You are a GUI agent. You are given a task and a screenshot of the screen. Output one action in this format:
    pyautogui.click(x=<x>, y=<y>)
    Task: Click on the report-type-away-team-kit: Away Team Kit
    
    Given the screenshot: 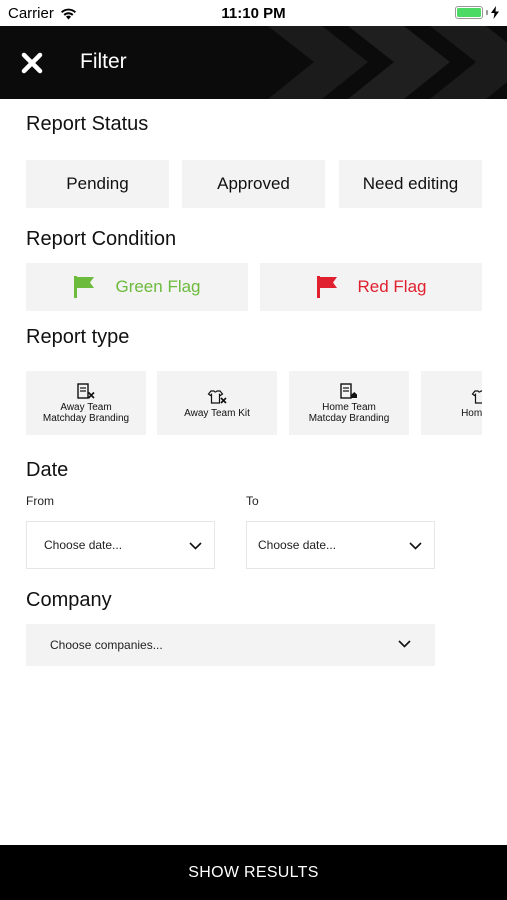 What is the action you would take?
    pyautogui.click(x=217, y=403)
    